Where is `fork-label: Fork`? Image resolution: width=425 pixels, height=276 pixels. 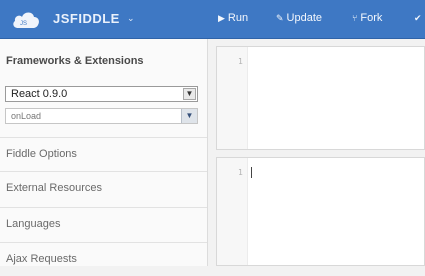 fork-label: Fork is located at coordinates (371, 18).